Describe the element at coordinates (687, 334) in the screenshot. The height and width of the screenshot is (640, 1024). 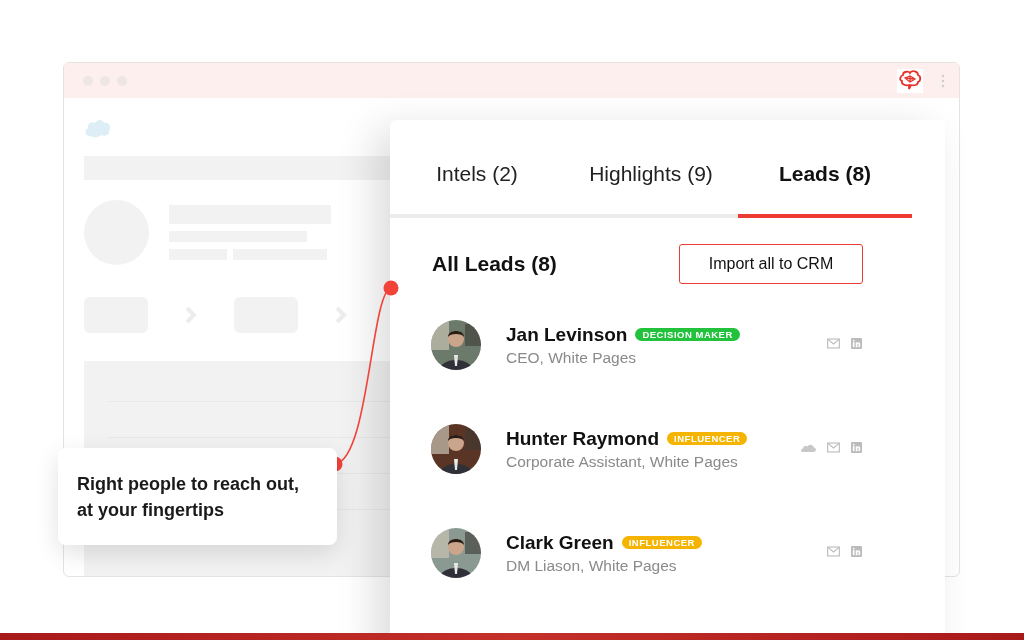
I see `role-tag: DECISION MAKER` at that location.